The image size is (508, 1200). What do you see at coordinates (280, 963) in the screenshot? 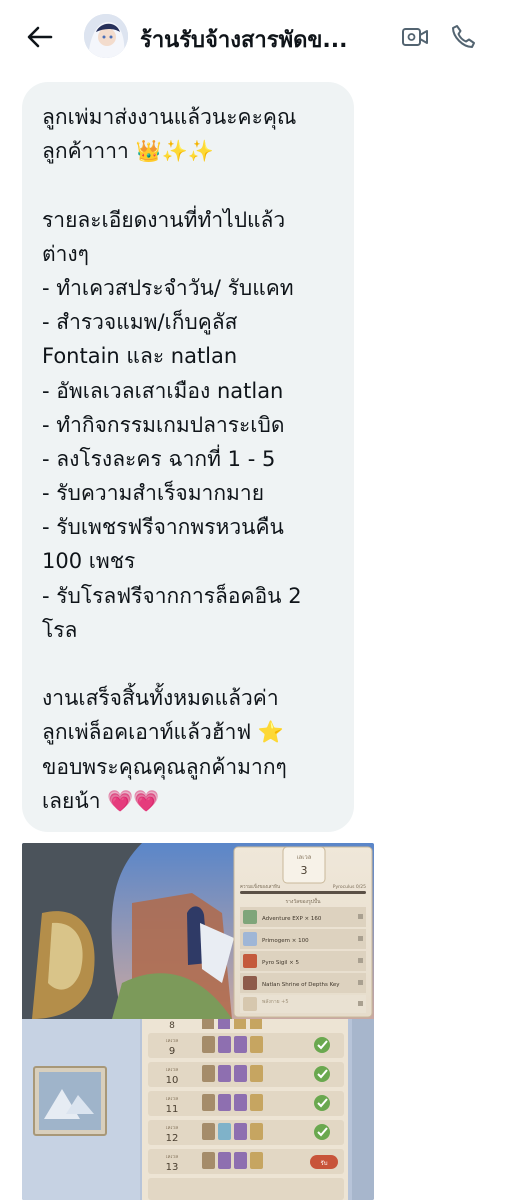
I see `reward-item: Pyro Sigil × 5` at bounding box center [280, 963].